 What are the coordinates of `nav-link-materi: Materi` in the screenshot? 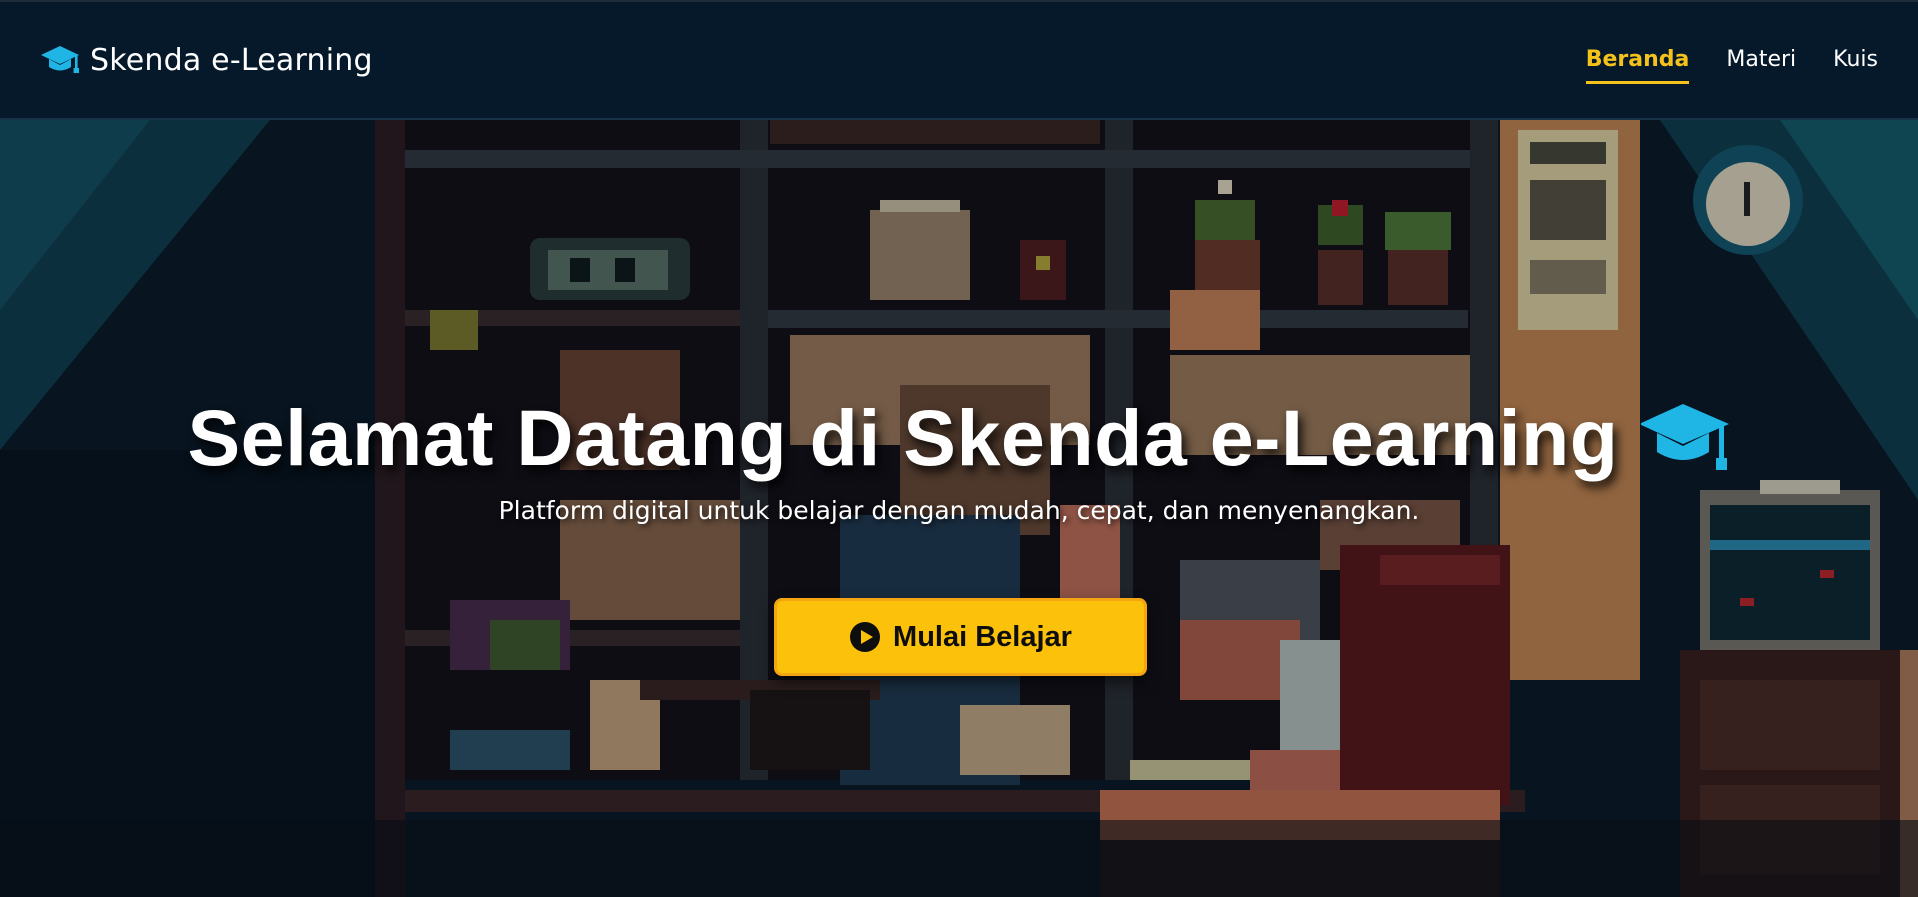 It's located at (1761, 60).